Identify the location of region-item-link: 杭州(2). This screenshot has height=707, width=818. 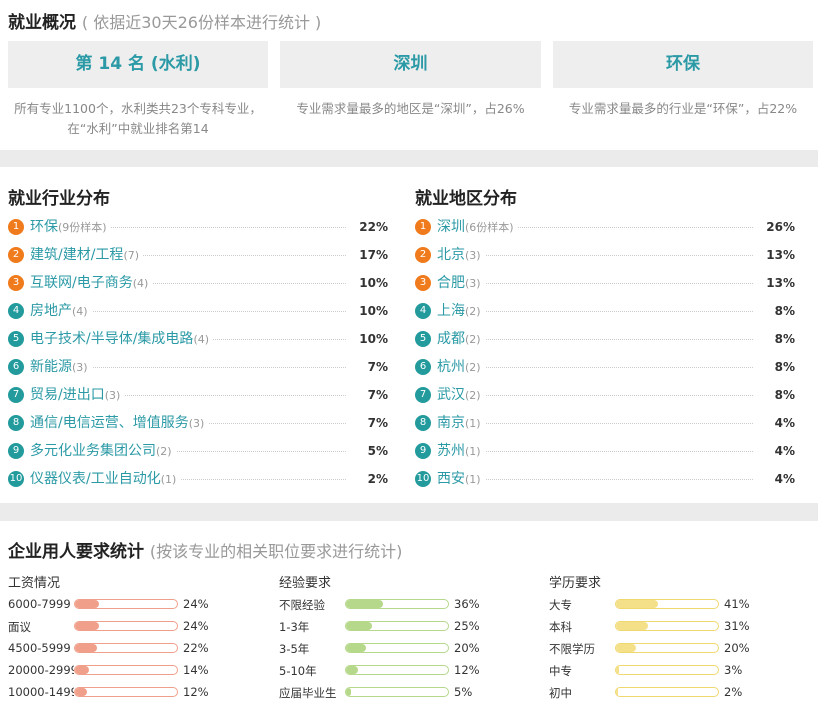
(461, 367).